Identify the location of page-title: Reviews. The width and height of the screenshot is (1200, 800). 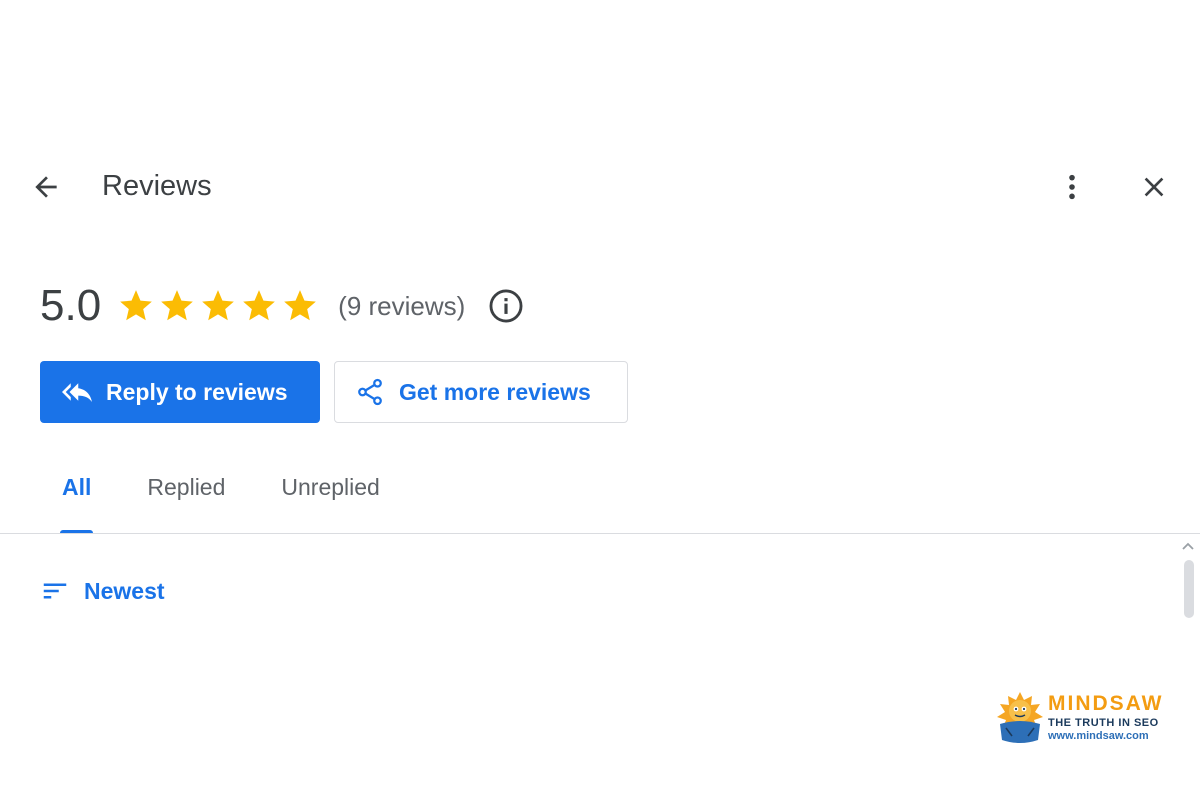
(157, 186).